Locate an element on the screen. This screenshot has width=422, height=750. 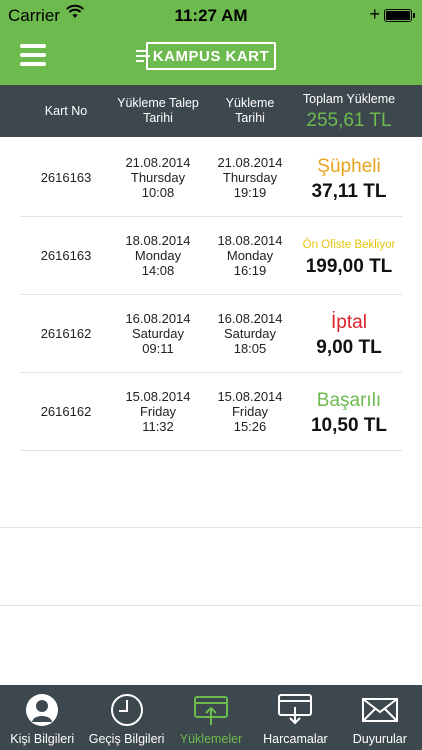
status-amount-cell: İptal 9,00 TL is located at coordinates (349, 333).